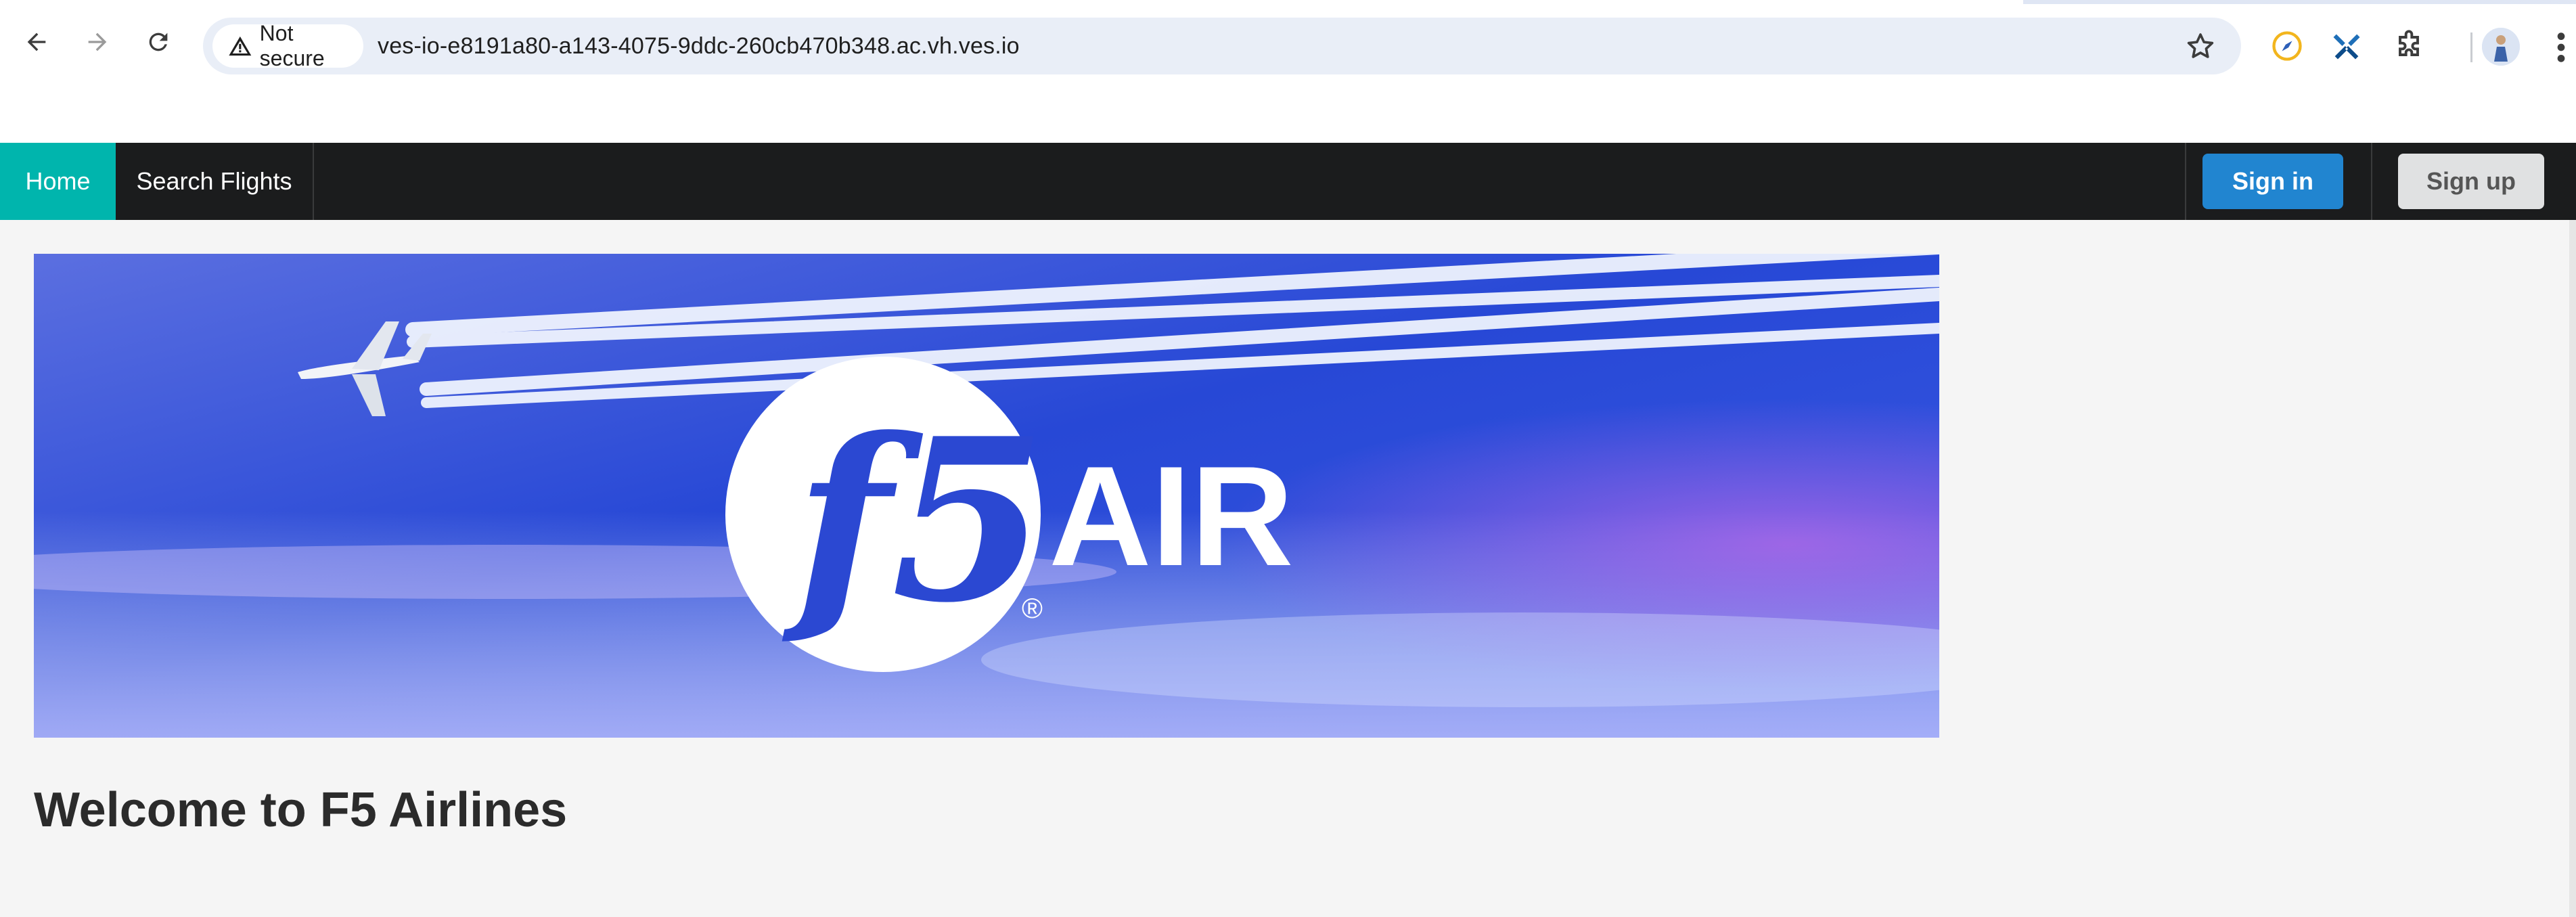 The height and width of the screenshot is (917, 2576). Describe the element at coordinates (2200, 46) in the screenshot. I see `bookmark-star-icon` at that location.